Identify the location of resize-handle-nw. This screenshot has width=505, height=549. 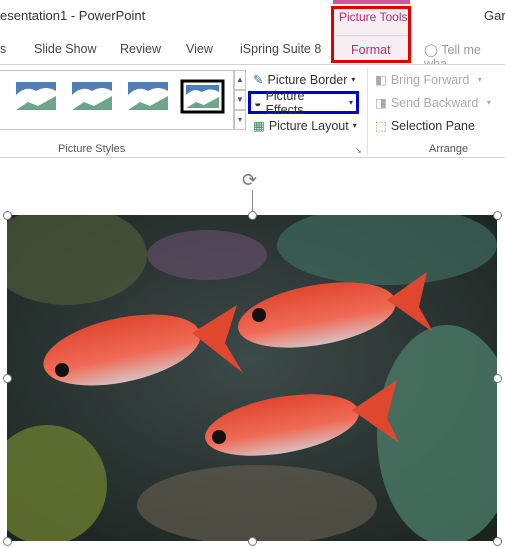
(7, 215).